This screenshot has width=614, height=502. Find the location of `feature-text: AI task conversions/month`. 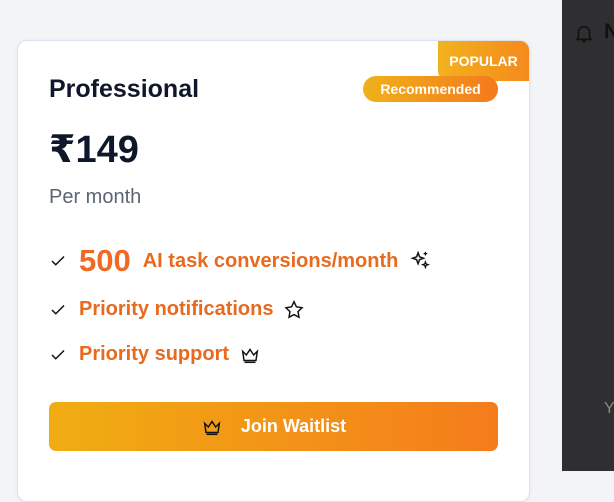

feature-text: AI task conversions/month is located at coordinates (270, 260).